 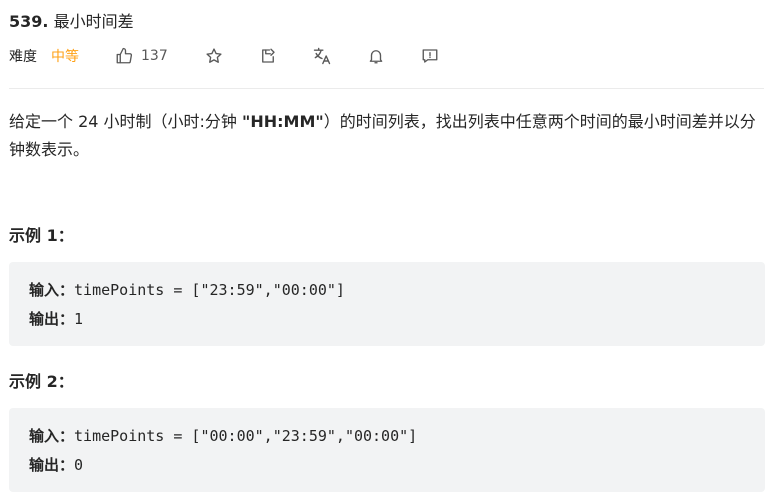 I want to click on feedback-button, so click(x=430, y=56).